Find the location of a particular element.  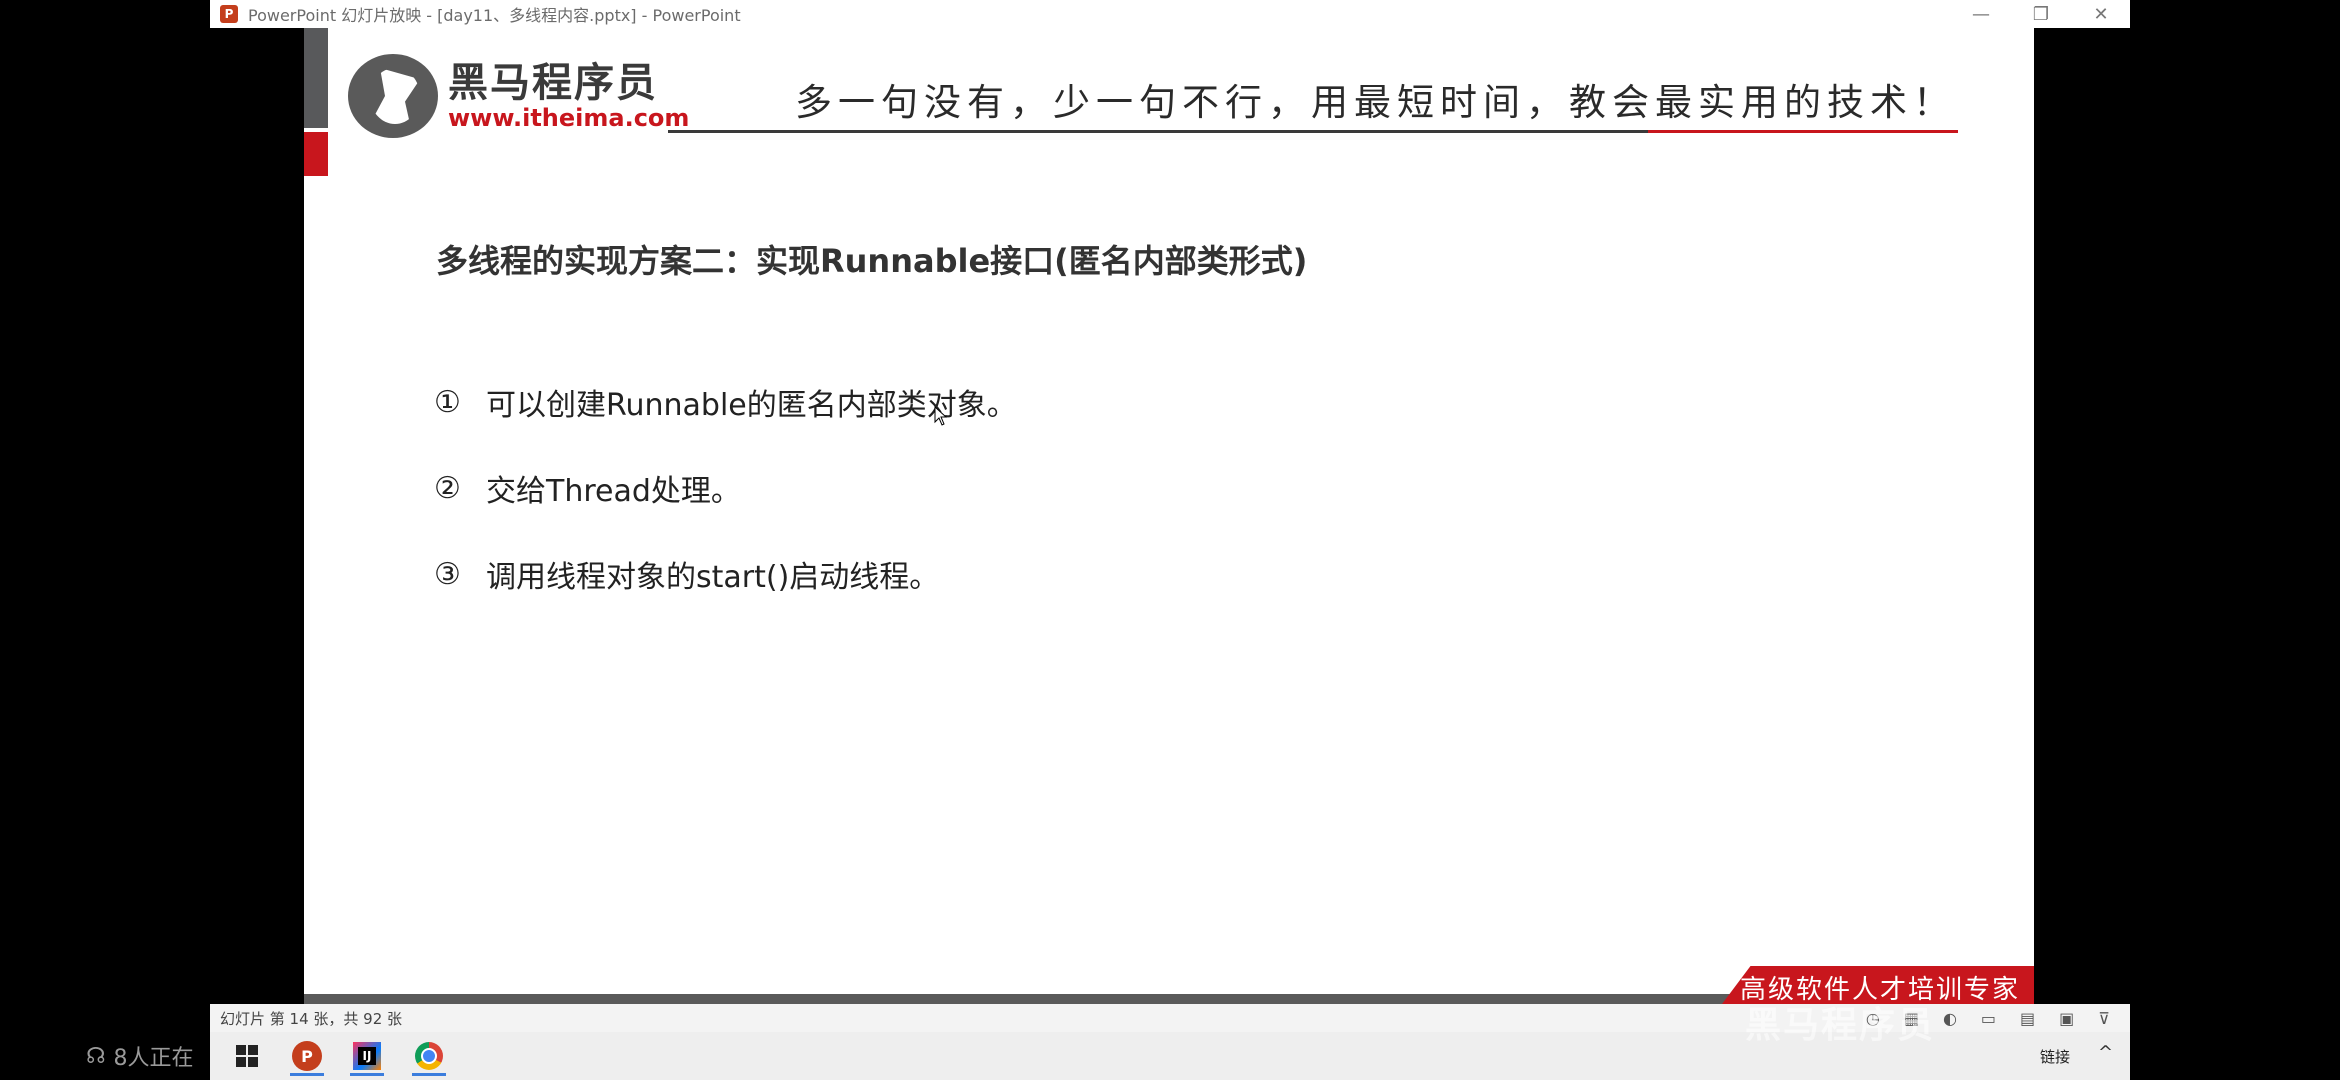

start-button is located at coordinates (247, 1056).